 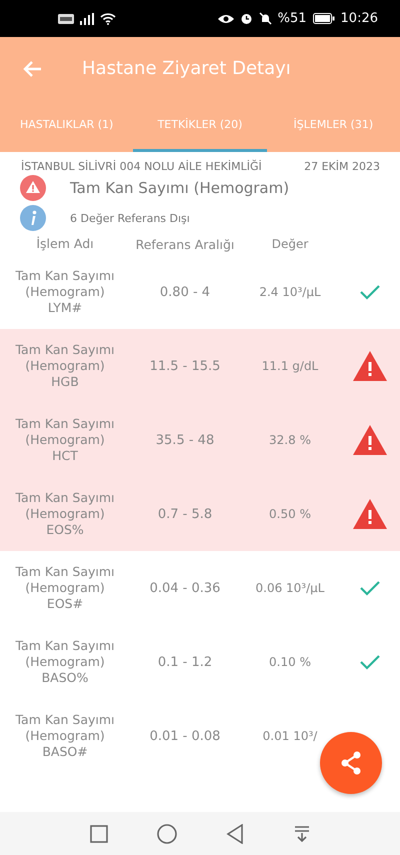 What do you see at coordinates (141, 166) in the screenshot?
I see `facility-name: İSTANBUL SİLİVRİ 004 NOLU AİLE HEKİMLİĞİ` at bounding box center [141, 166].